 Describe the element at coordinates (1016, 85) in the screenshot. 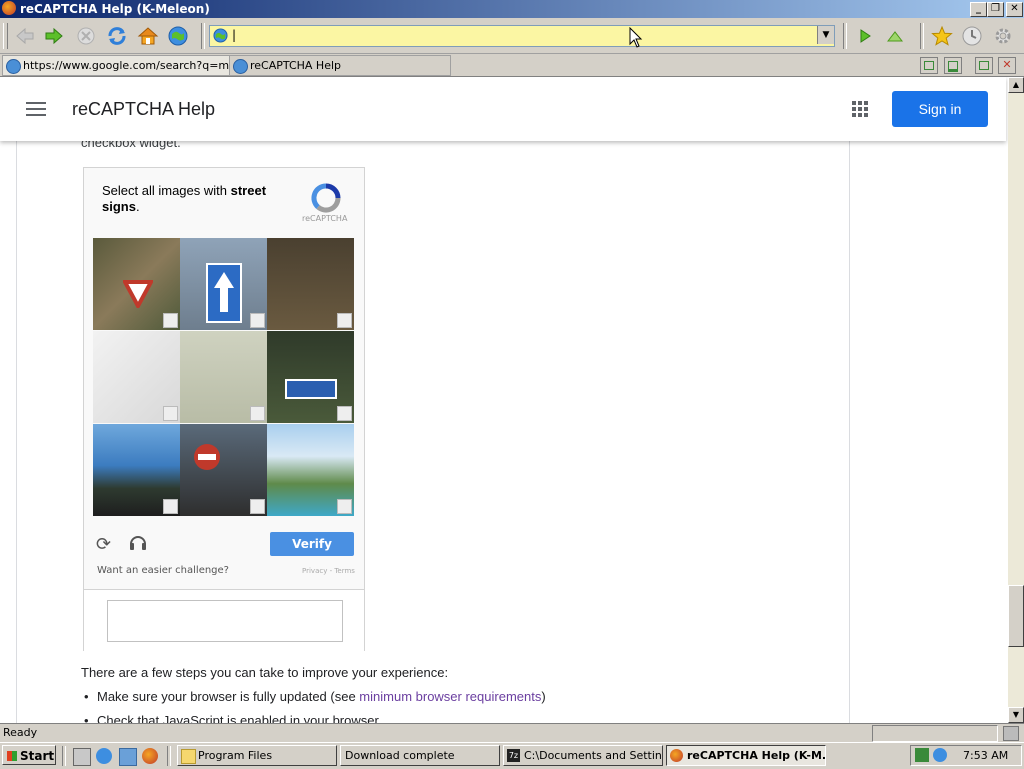

I see `scroll-up-button: ▲` at that location.